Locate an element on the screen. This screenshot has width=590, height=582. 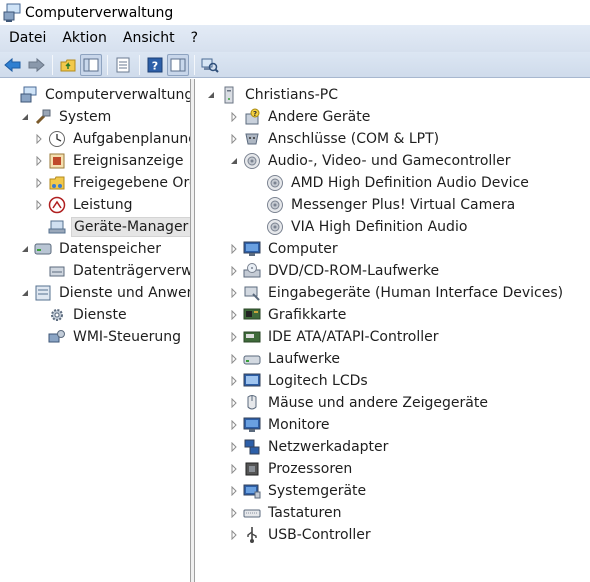
device-tree-item: Netzwerkadapter is located at coordinates (309, 447).